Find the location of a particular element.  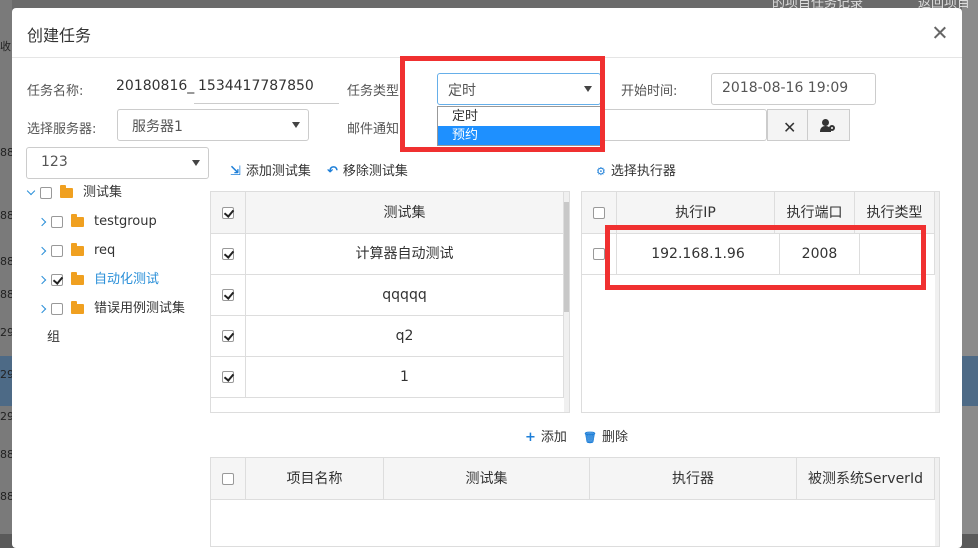

table-row-cell: 1 is located at coordinates (405, 377).